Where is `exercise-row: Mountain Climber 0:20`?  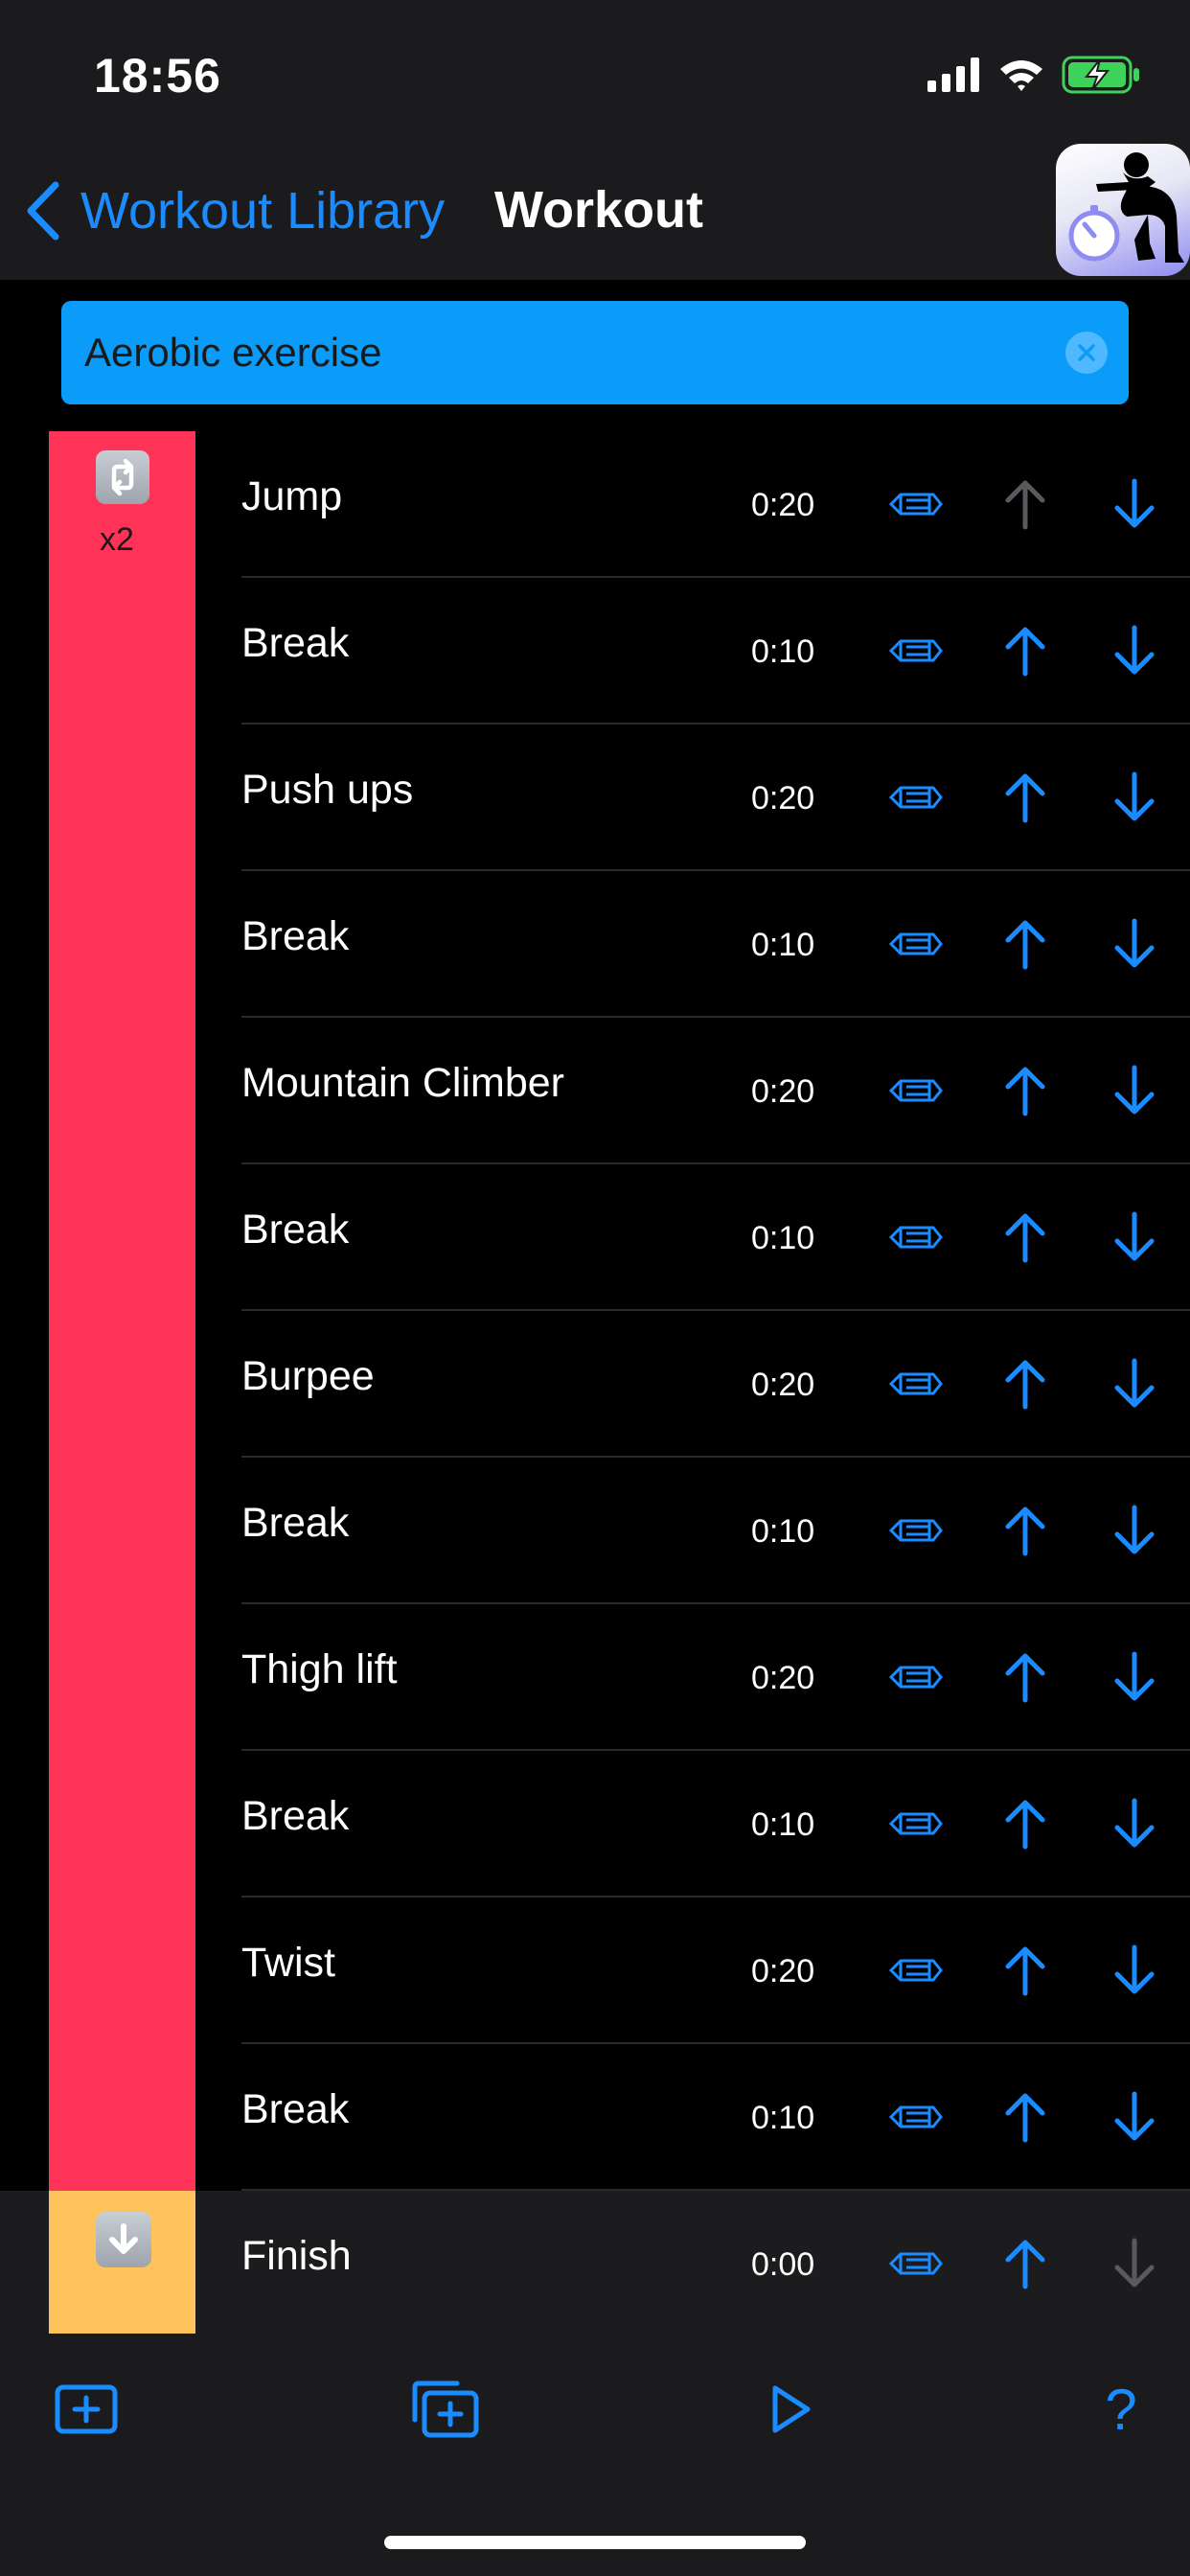
exercise-row: Mountain Climber 0:20 is located at coordinates (595, 1091).